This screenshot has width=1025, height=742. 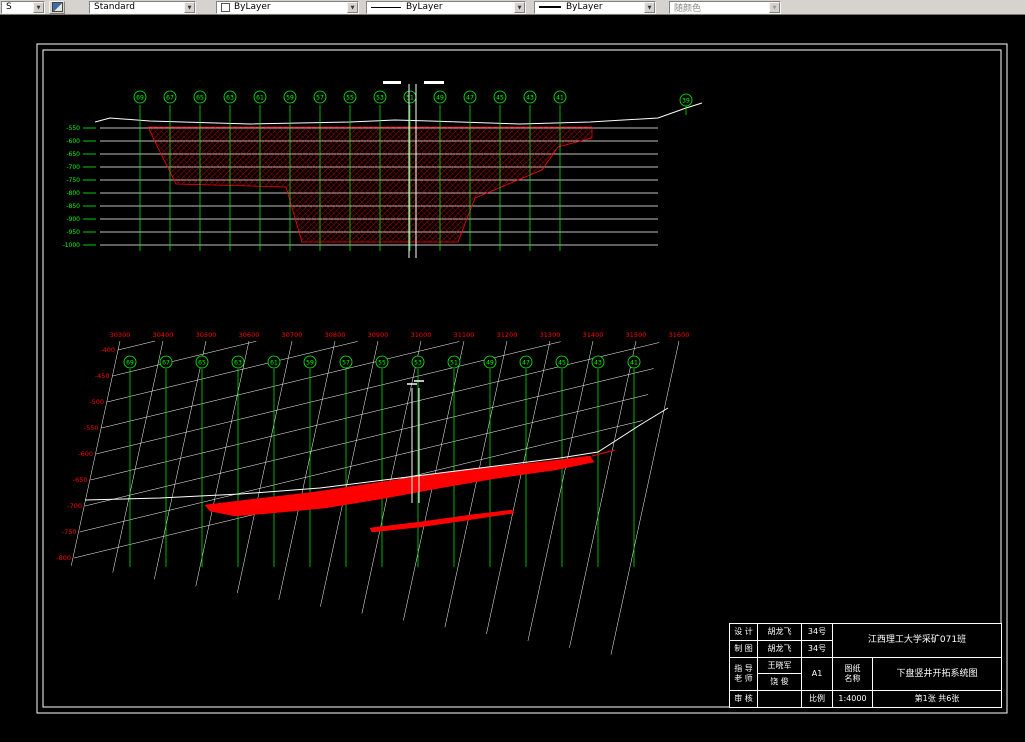 What do you see at coordinates (399, 486) in the screenshot?
I see `ore-body-plan` at bounding box center [399, 486].